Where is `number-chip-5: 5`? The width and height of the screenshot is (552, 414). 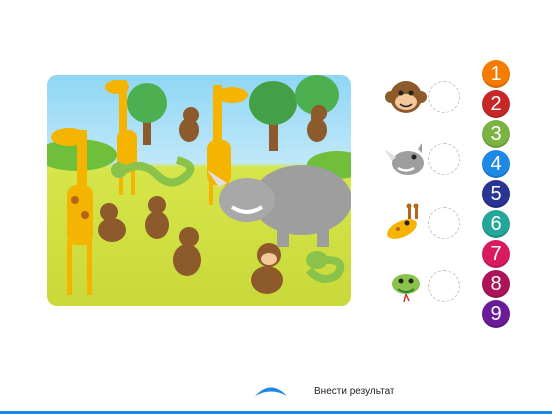 number-chip-5: 5 is located at coordinates (496, 194).